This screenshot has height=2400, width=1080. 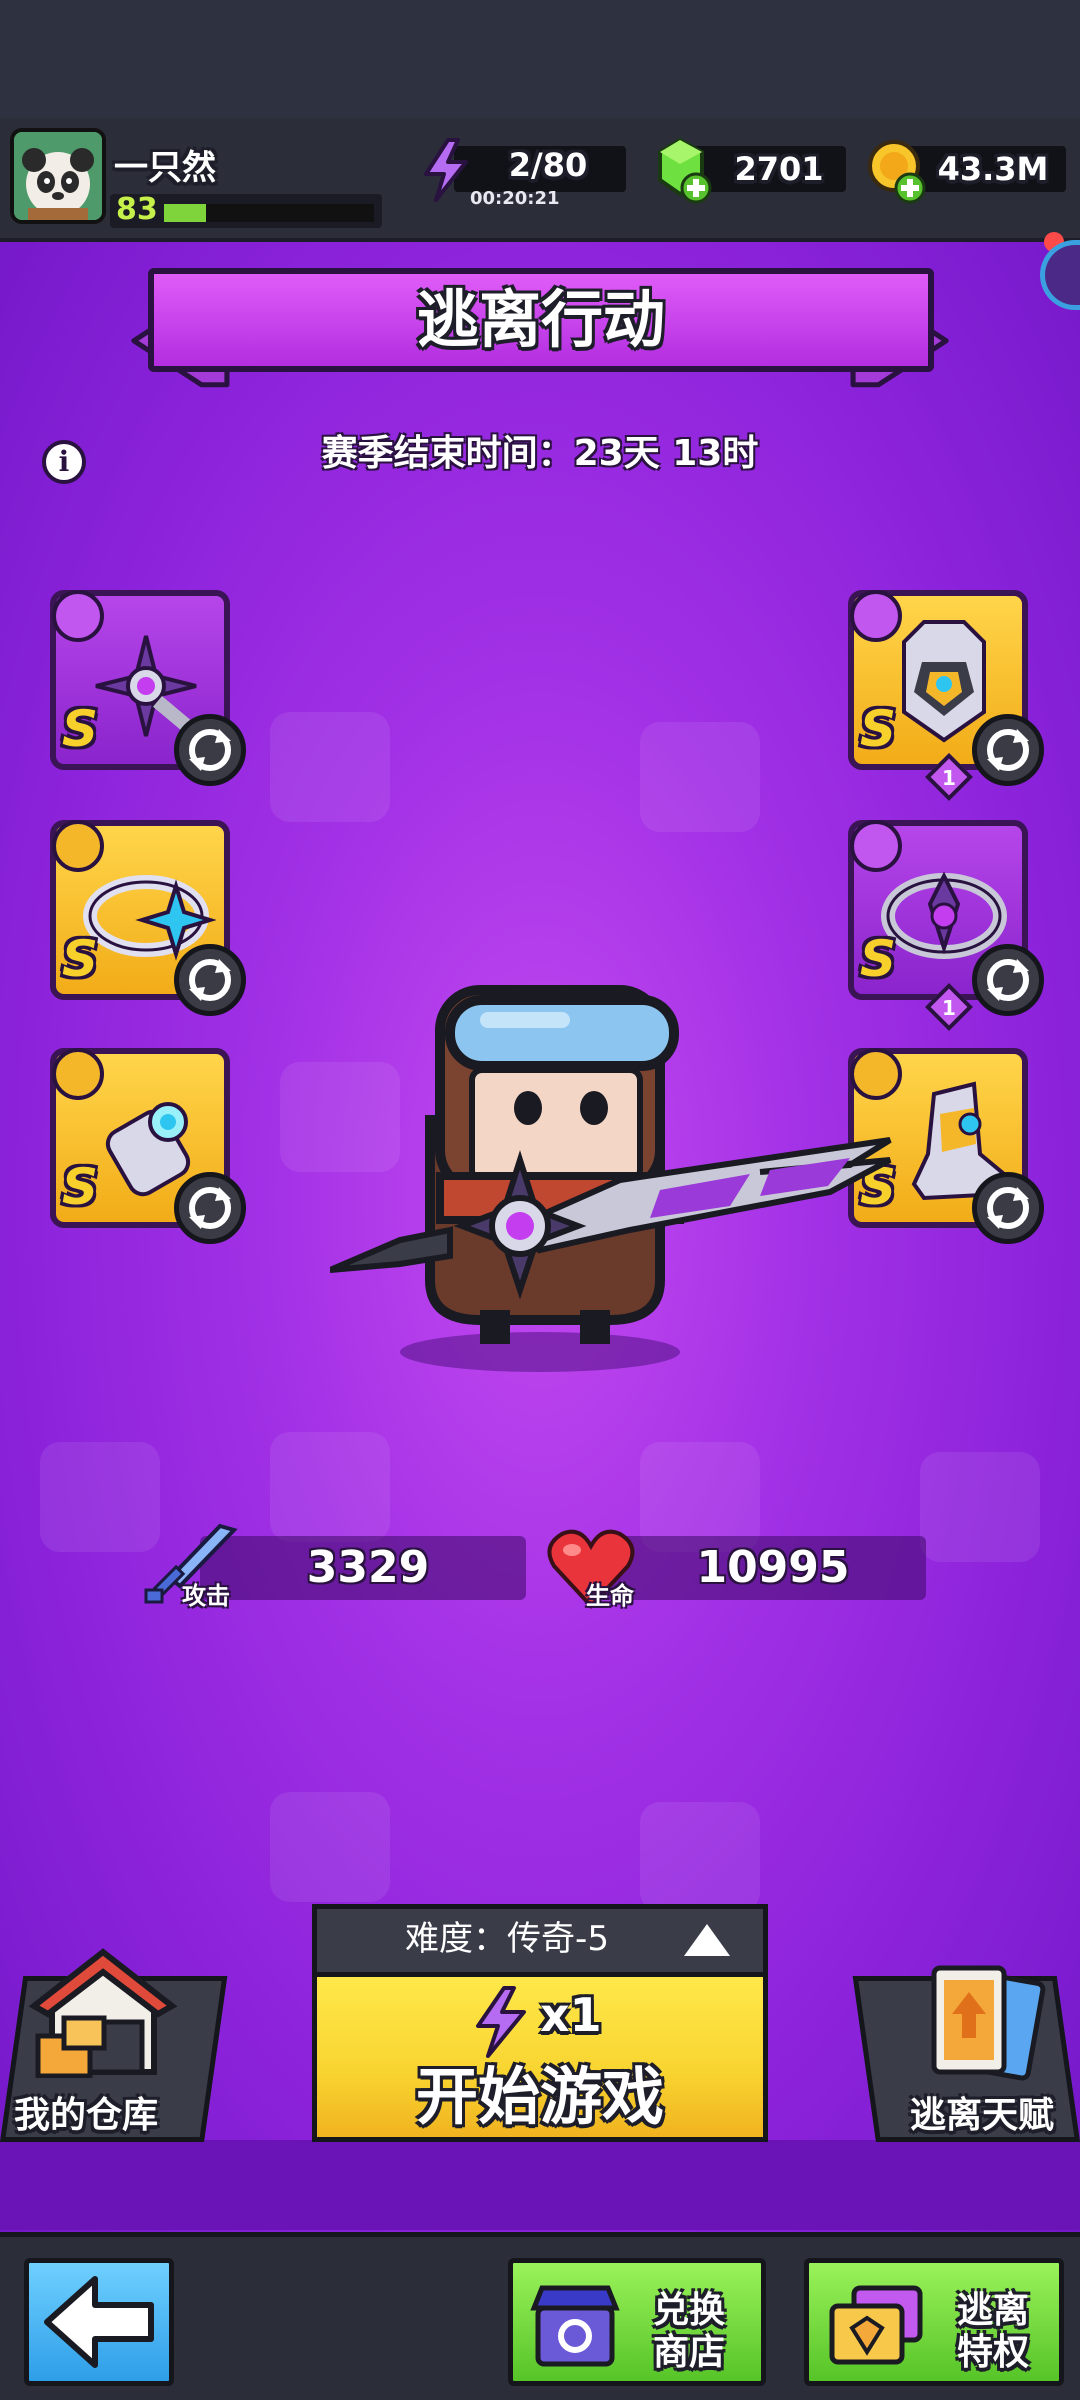 What do you see at coordinates (540, 2185) in the screenshot?
I see `main-bottom-strip` at bounding box center [540, 2185].